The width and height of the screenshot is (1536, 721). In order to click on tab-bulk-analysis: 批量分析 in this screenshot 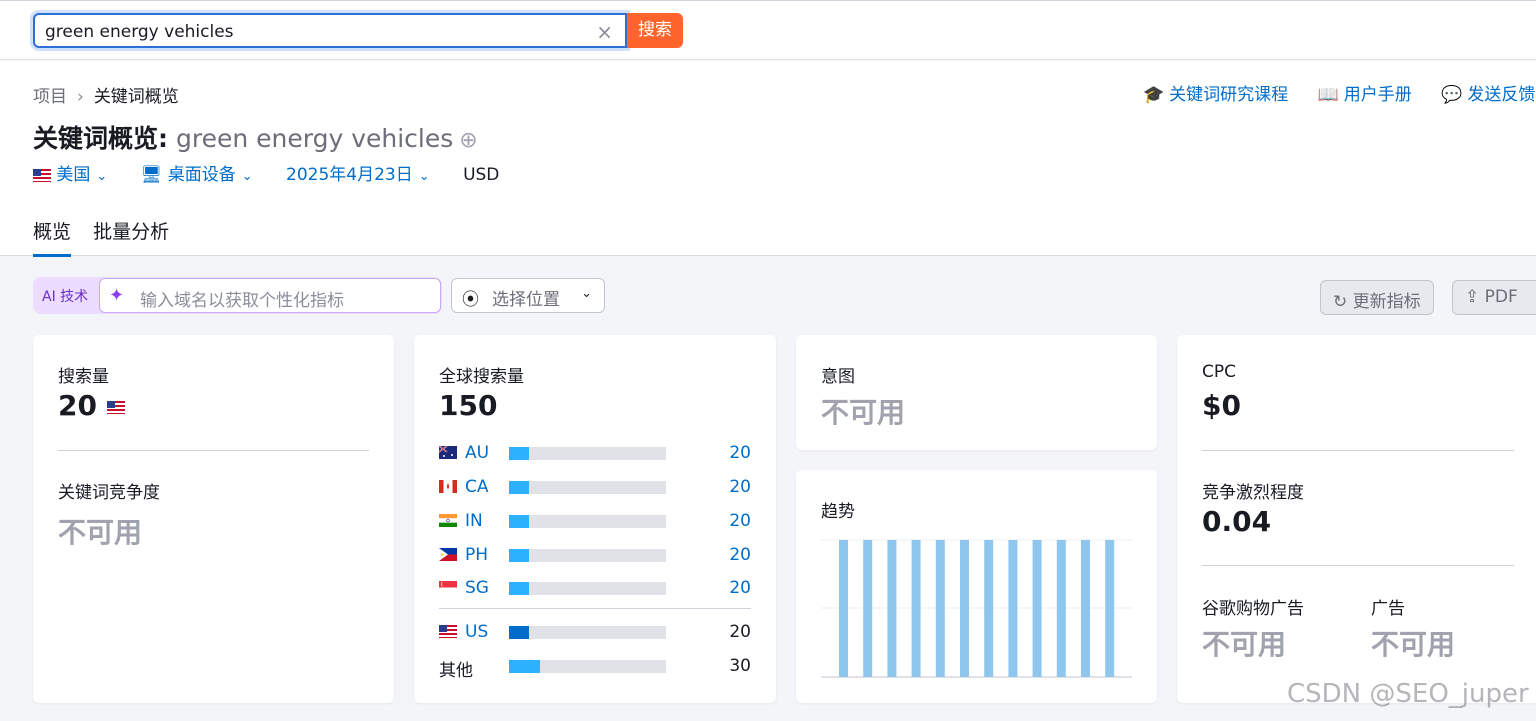, I will do `click(131, 235)`.